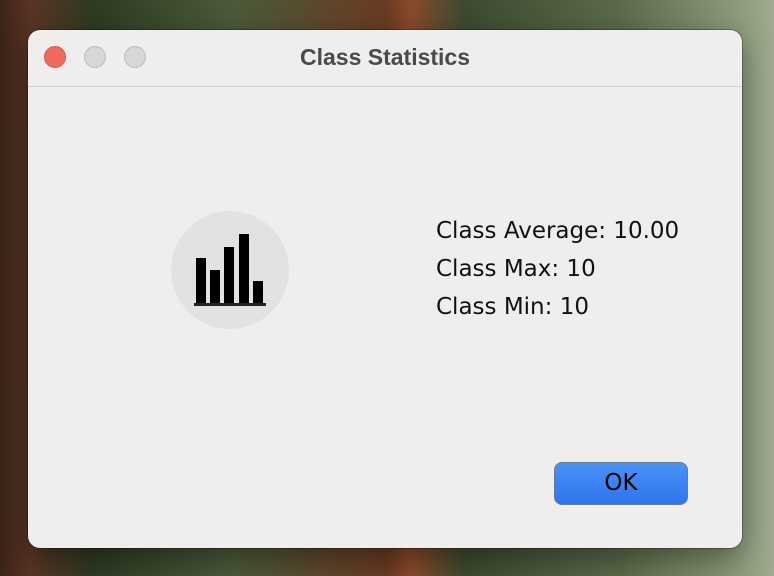 The image size is (774, 576). Describe the element at coordinates (512, 307) in the screenshot. I see `class-min: Class Min: 10` at that location.